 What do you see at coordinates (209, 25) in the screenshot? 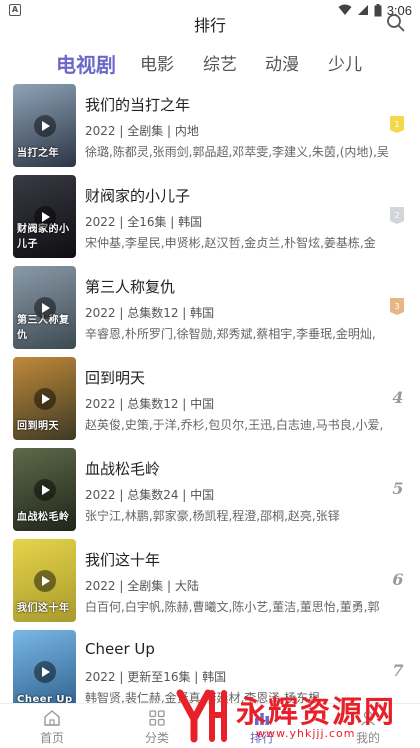
I see `page-title: 排行` at bounding box center [209, 25].